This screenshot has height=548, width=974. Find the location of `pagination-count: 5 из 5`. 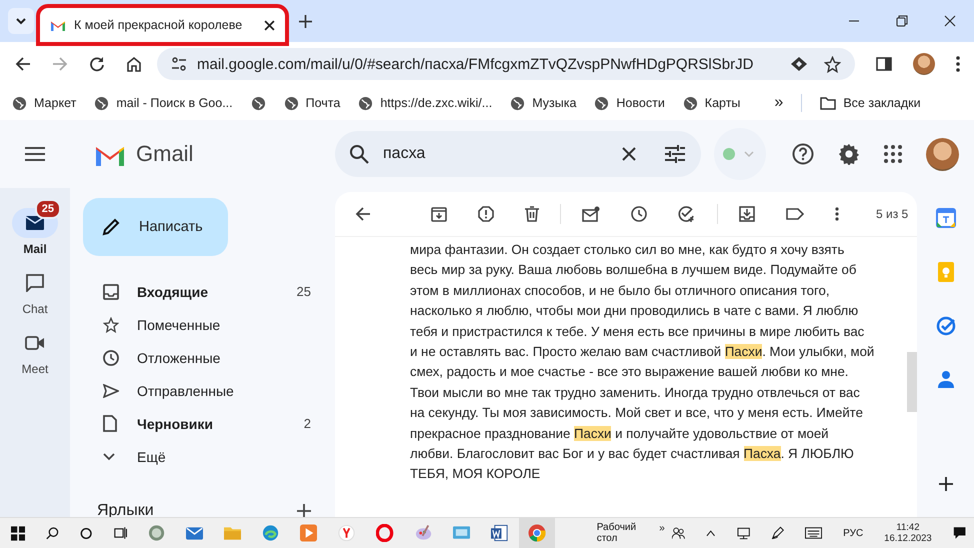

pagination-count: 5 из 5 is located at coordinates (892, 214).